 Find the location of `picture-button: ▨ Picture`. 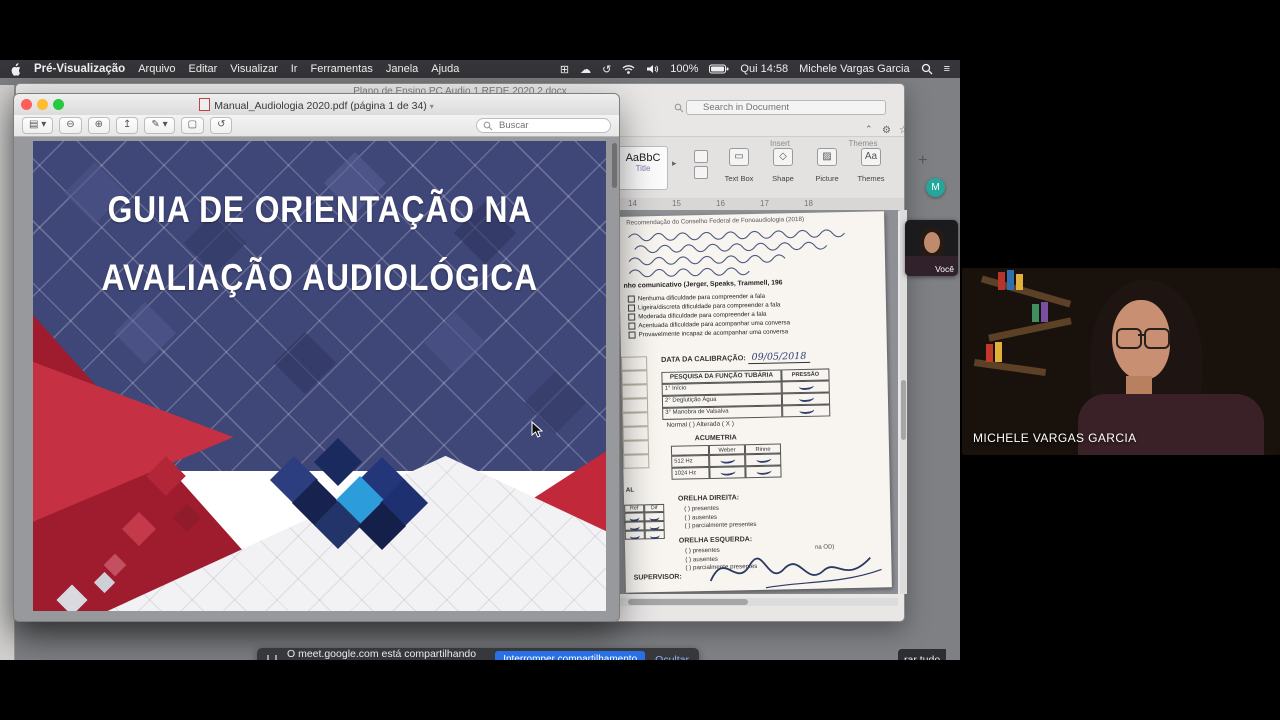

picture-button: ▨ Picture is located at coordinates (827, 167).